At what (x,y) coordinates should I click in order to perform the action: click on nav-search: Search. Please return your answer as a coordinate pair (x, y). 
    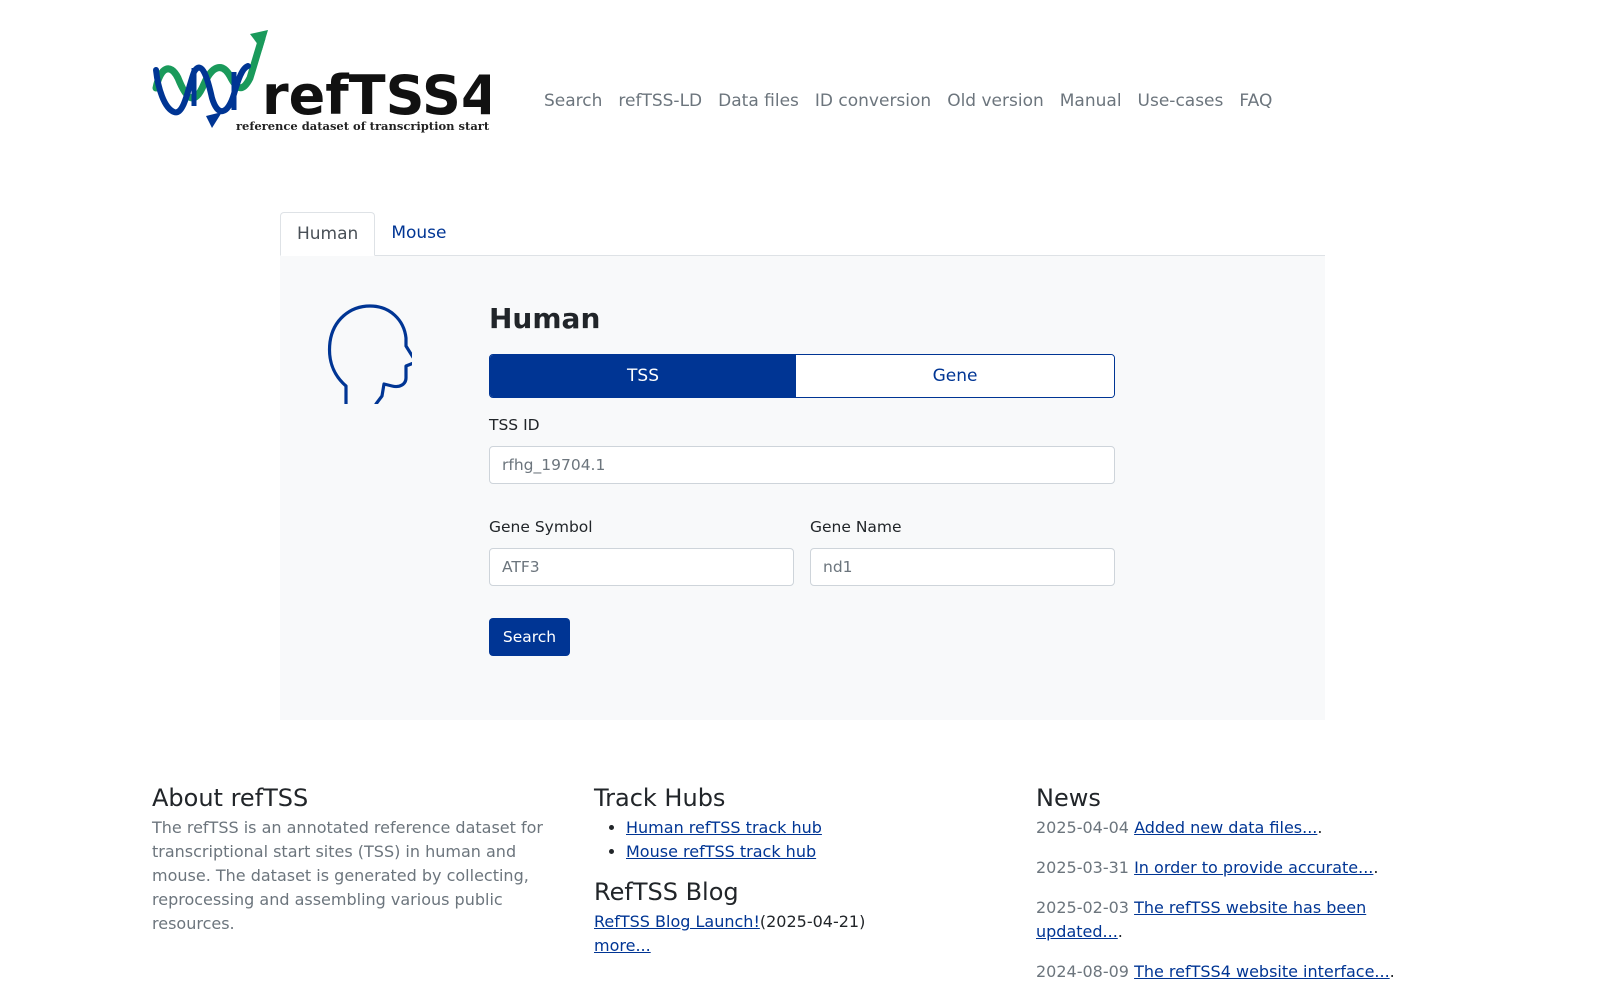
    Looking at the image, I should click on (573, 101).